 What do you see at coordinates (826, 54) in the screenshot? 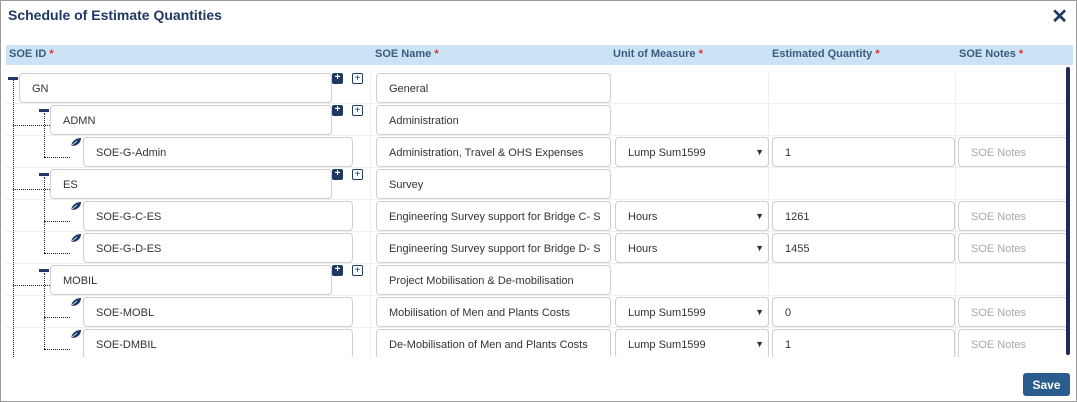
I see `col-header-qty: Estimated Quantity *` at bounding box center [826, 54].